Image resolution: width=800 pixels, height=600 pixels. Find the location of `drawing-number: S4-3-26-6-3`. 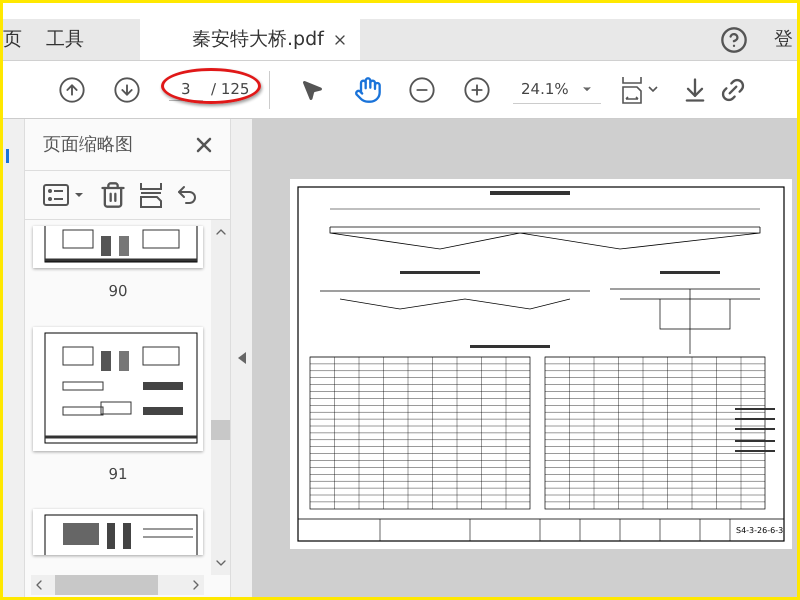

drawing-number: S4-3-26-6-3 is located at coordinates (760, 530).